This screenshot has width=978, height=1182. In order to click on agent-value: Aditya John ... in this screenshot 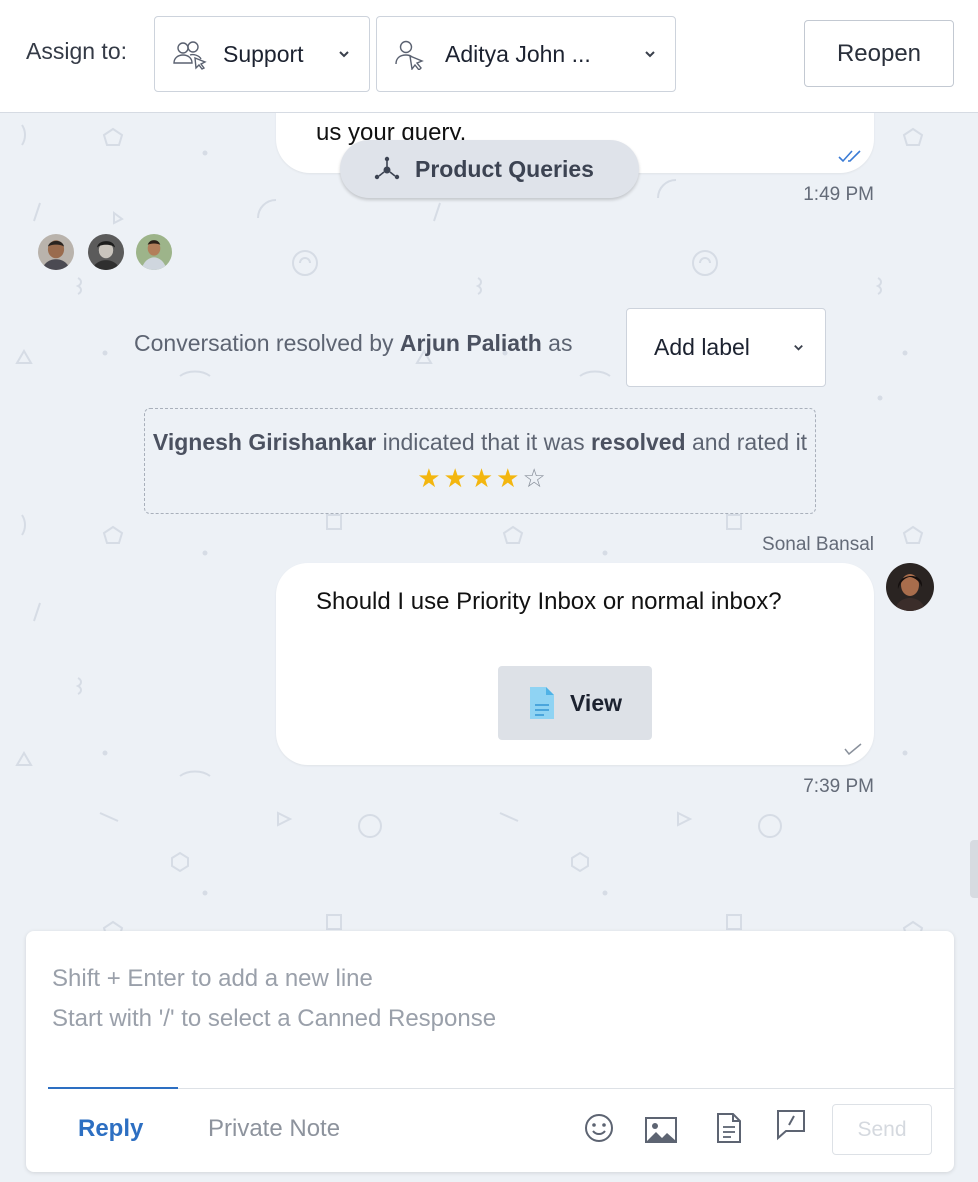, I will do `click(518, 53)`.